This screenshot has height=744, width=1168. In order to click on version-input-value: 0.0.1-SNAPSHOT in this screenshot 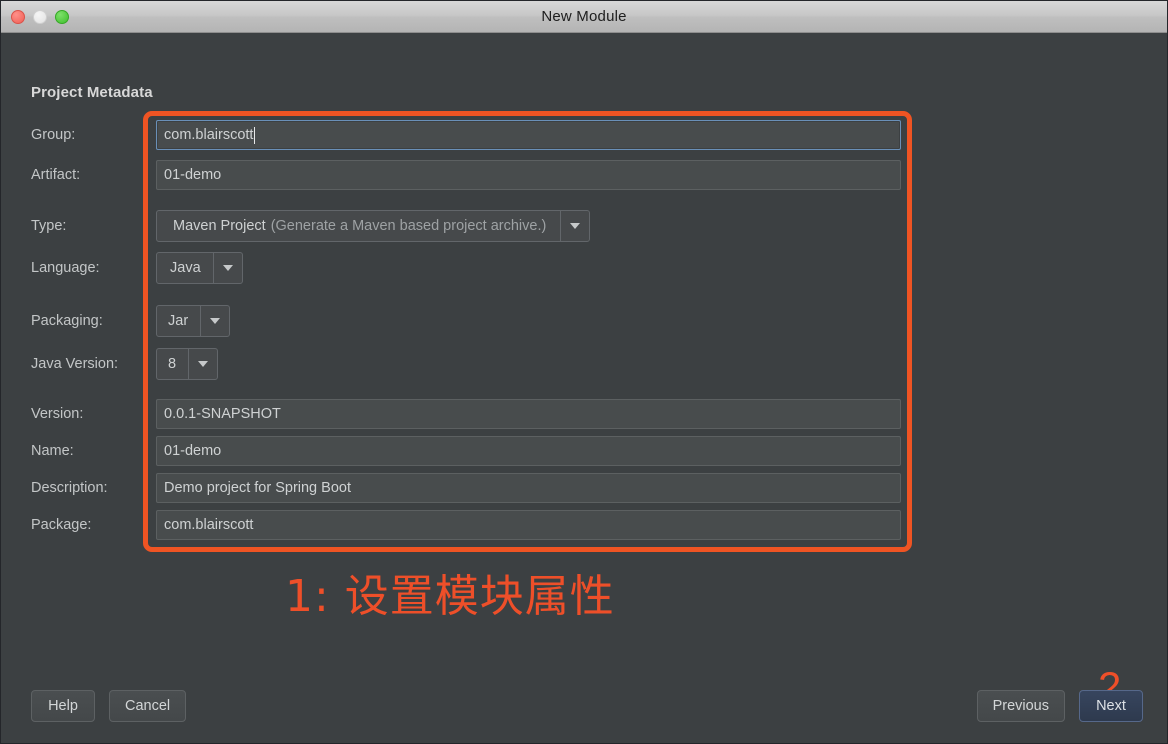, I will do `click(222, 414)`.